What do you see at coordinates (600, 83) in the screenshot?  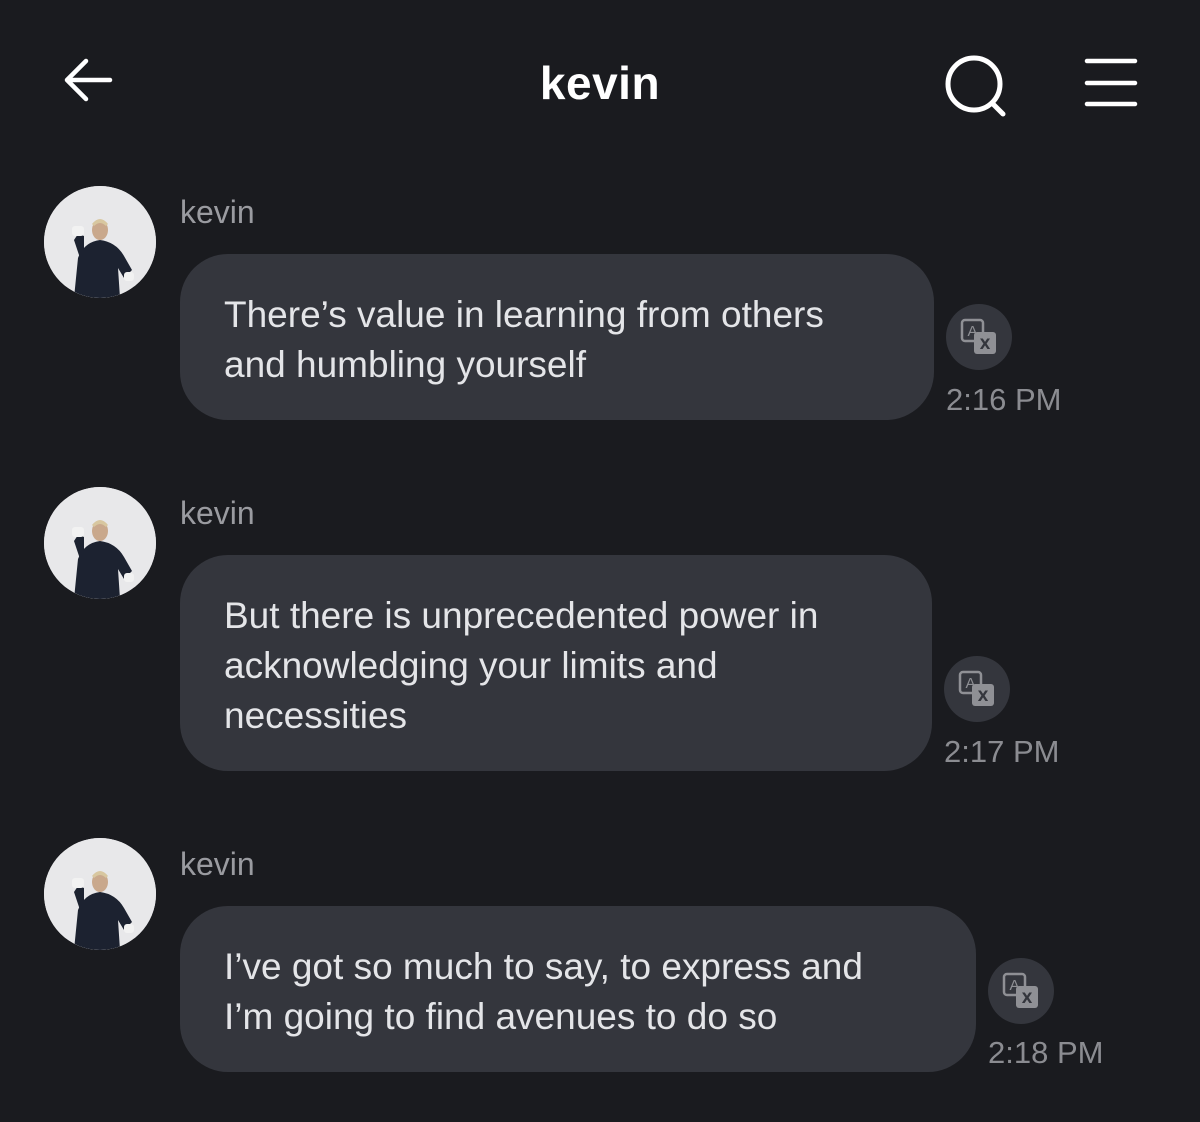 I see `chat-title: kevin` at bounding box center [600, 83].